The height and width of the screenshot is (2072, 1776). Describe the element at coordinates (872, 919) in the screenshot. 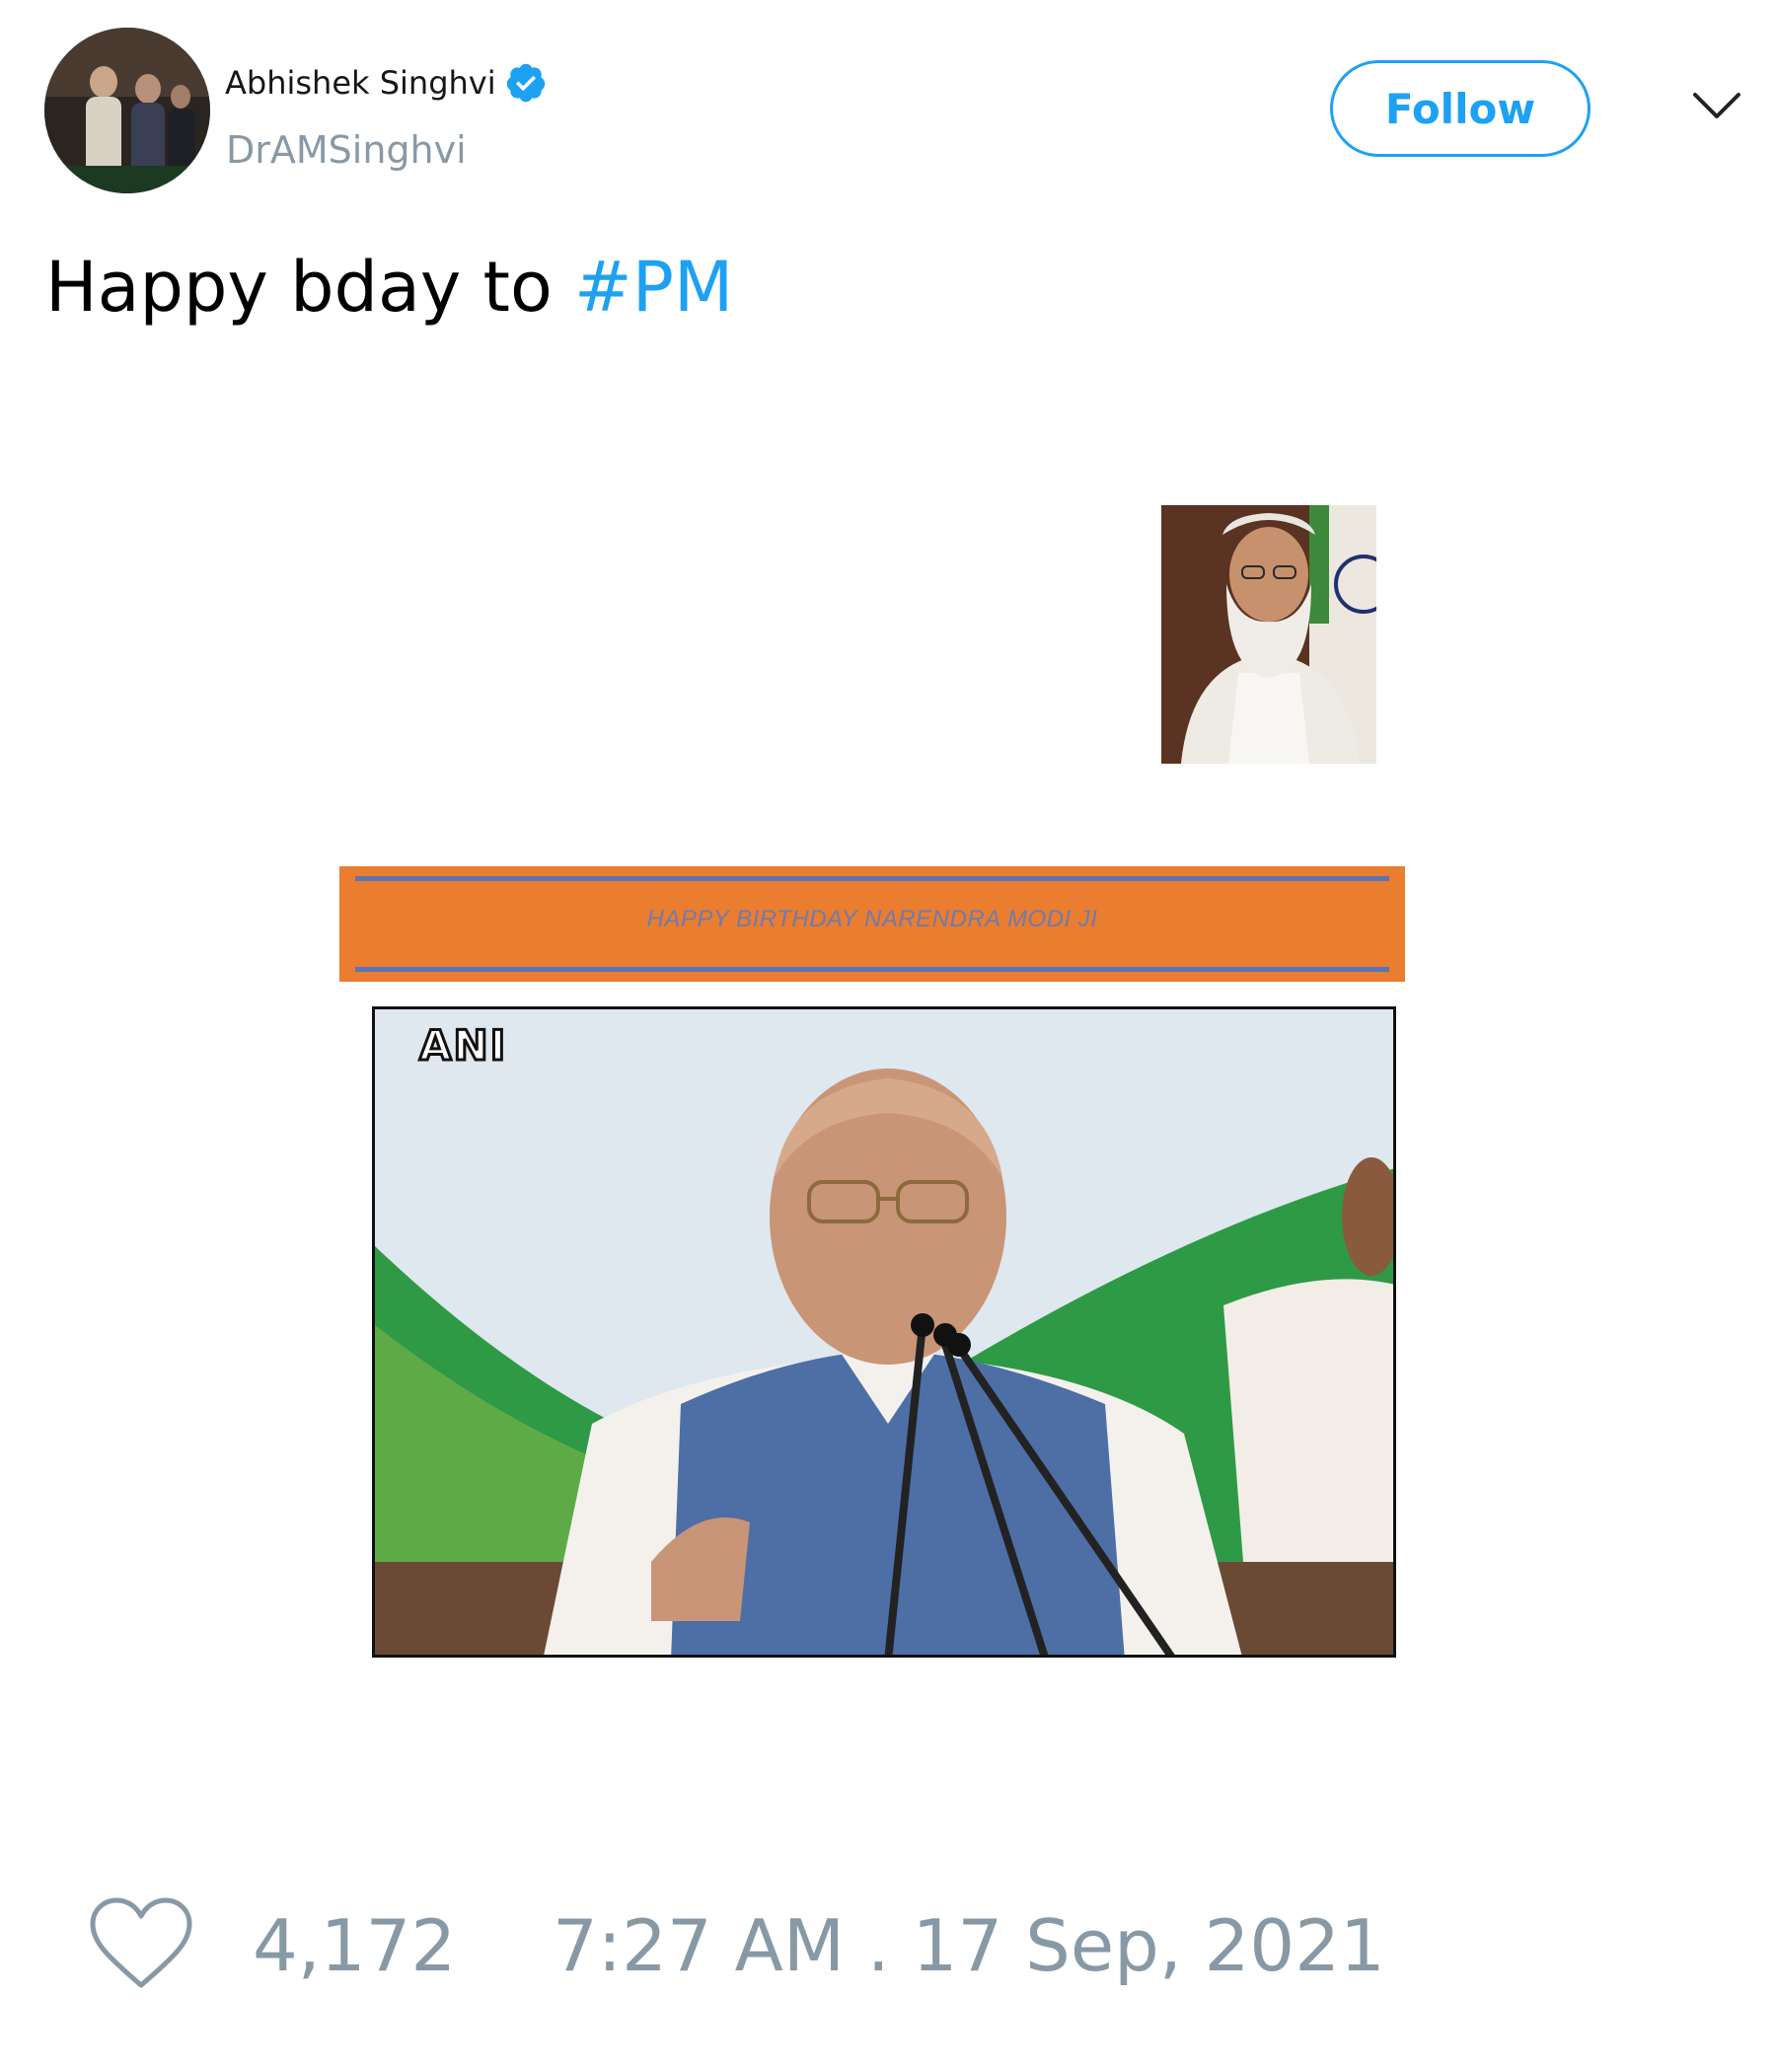

I see `banner-text: HAPPY BIRTHDAY NARENDRA MODI JI` at that location.